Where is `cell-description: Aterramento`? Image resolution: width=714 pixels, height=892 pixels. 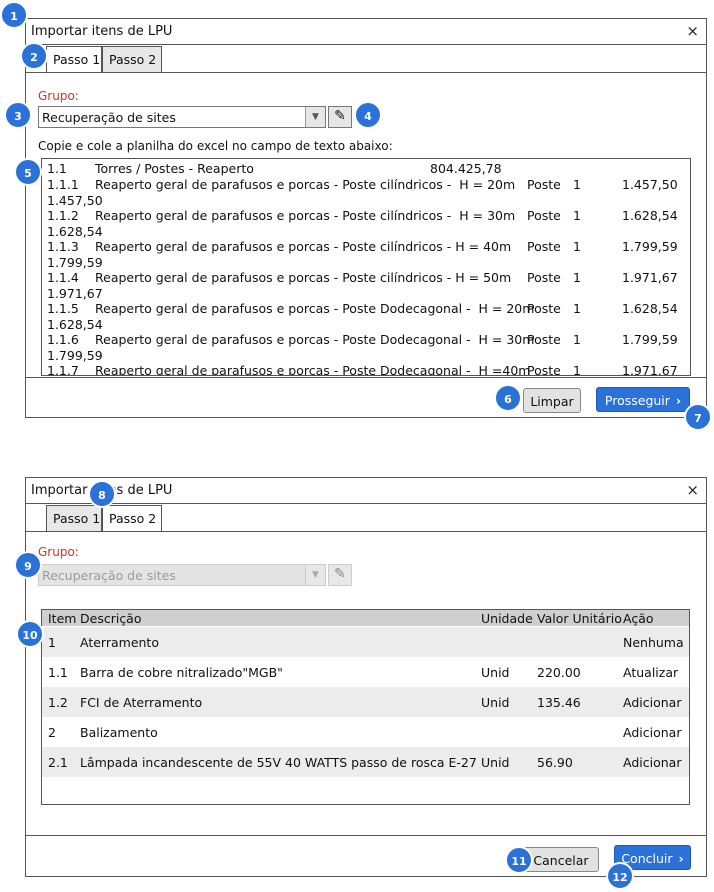
cell-description: Aterramento is located at coordinates (119, 642).